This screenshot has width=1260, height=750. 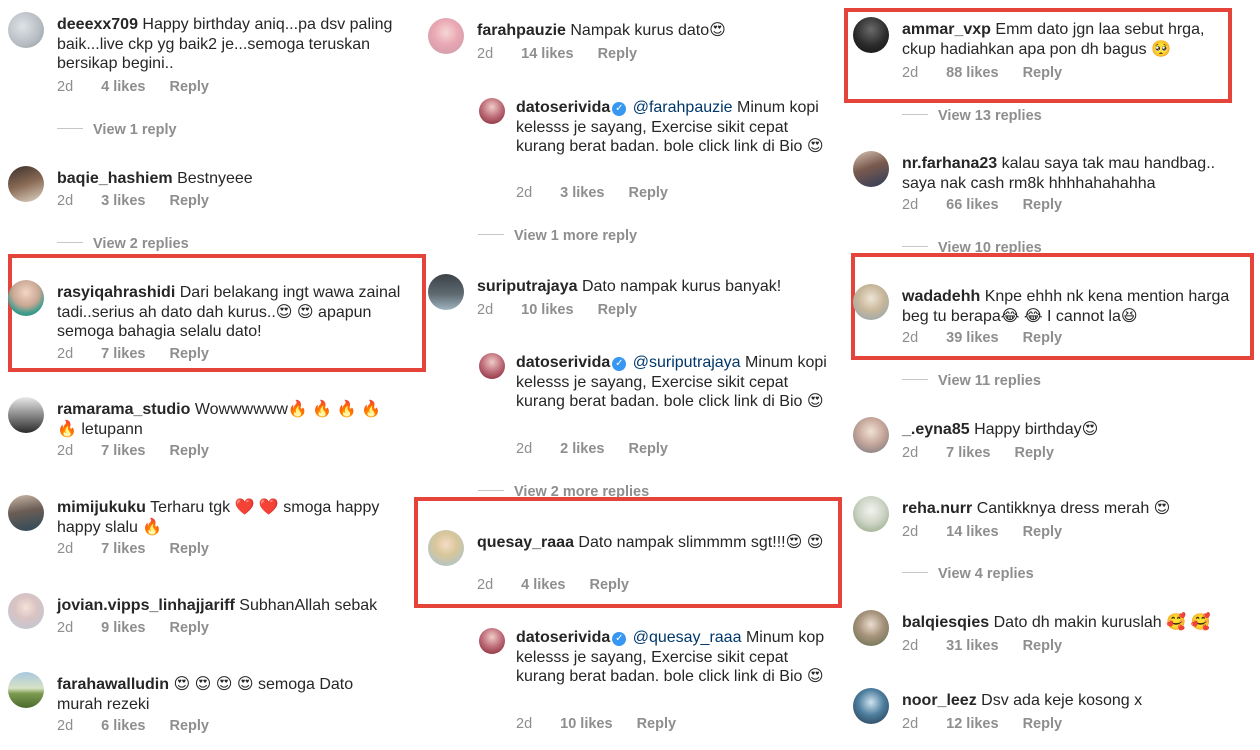 What do you see at coordinates (146, 605) in the screenshot?
I see `comment-username: jovian.vipps_linhajjariff` at bounding box center [146, 605].